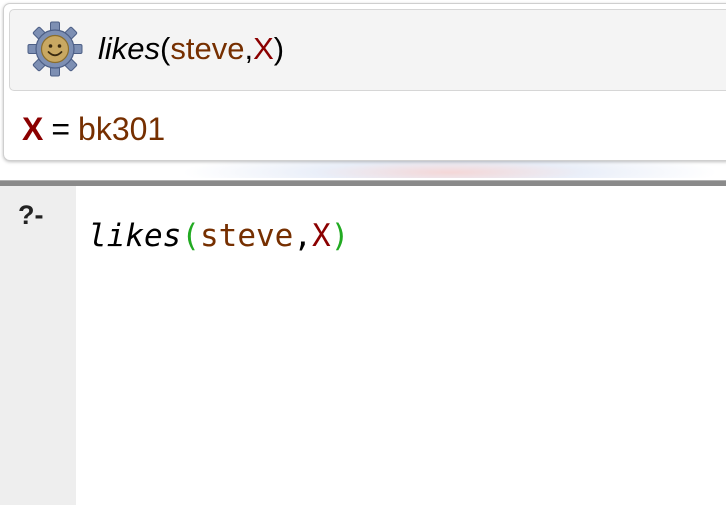 Image resolution: width=726 pixels, height=505 pixels. I want to click on query-predicate: likes, so click(129, 48).